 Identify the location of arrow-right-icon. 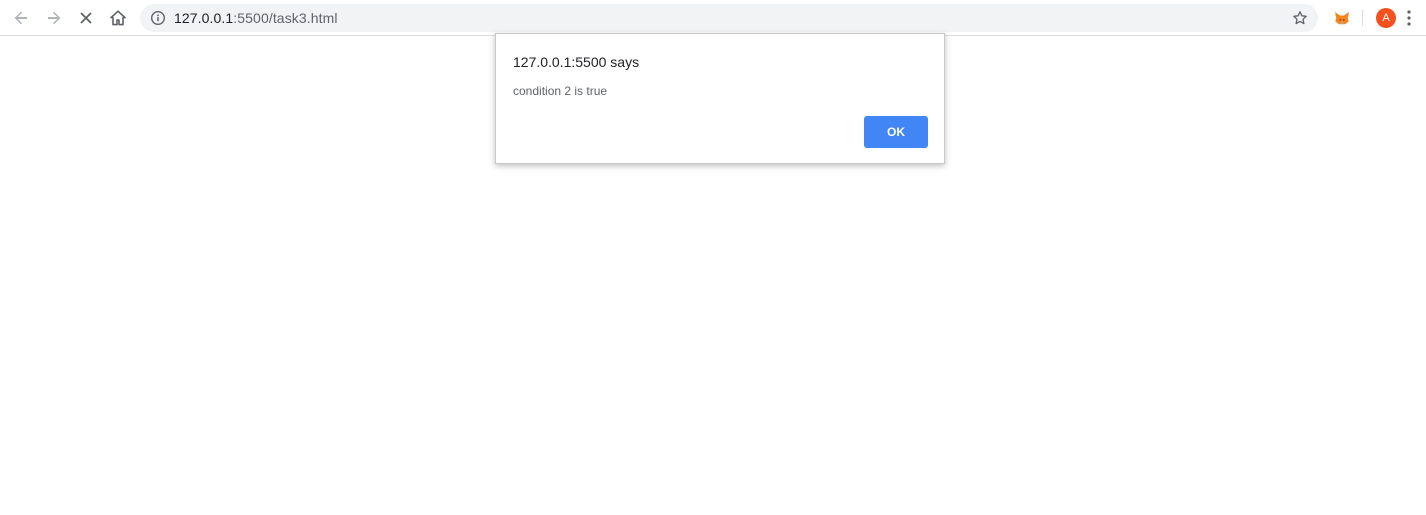
(54, 18).